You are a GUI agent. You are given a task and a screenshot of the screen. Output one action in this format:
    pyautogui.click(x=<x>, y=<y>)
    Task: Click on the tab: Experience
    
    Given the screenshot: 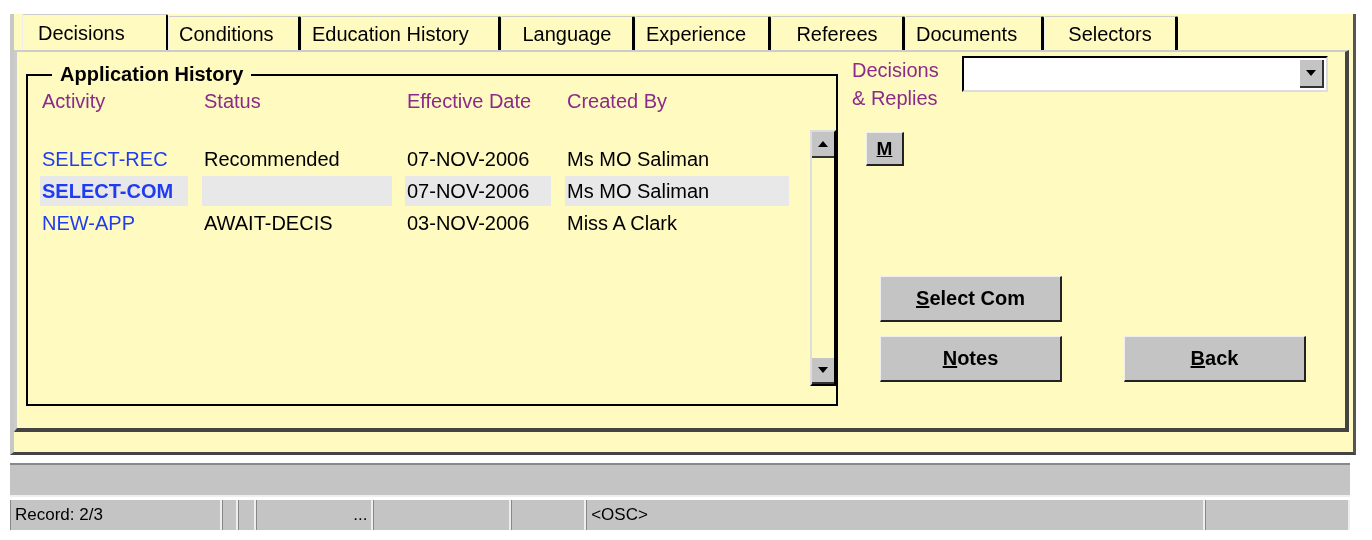 What is the action you would take?
    pyautogui.click(x=703, y=33)
    